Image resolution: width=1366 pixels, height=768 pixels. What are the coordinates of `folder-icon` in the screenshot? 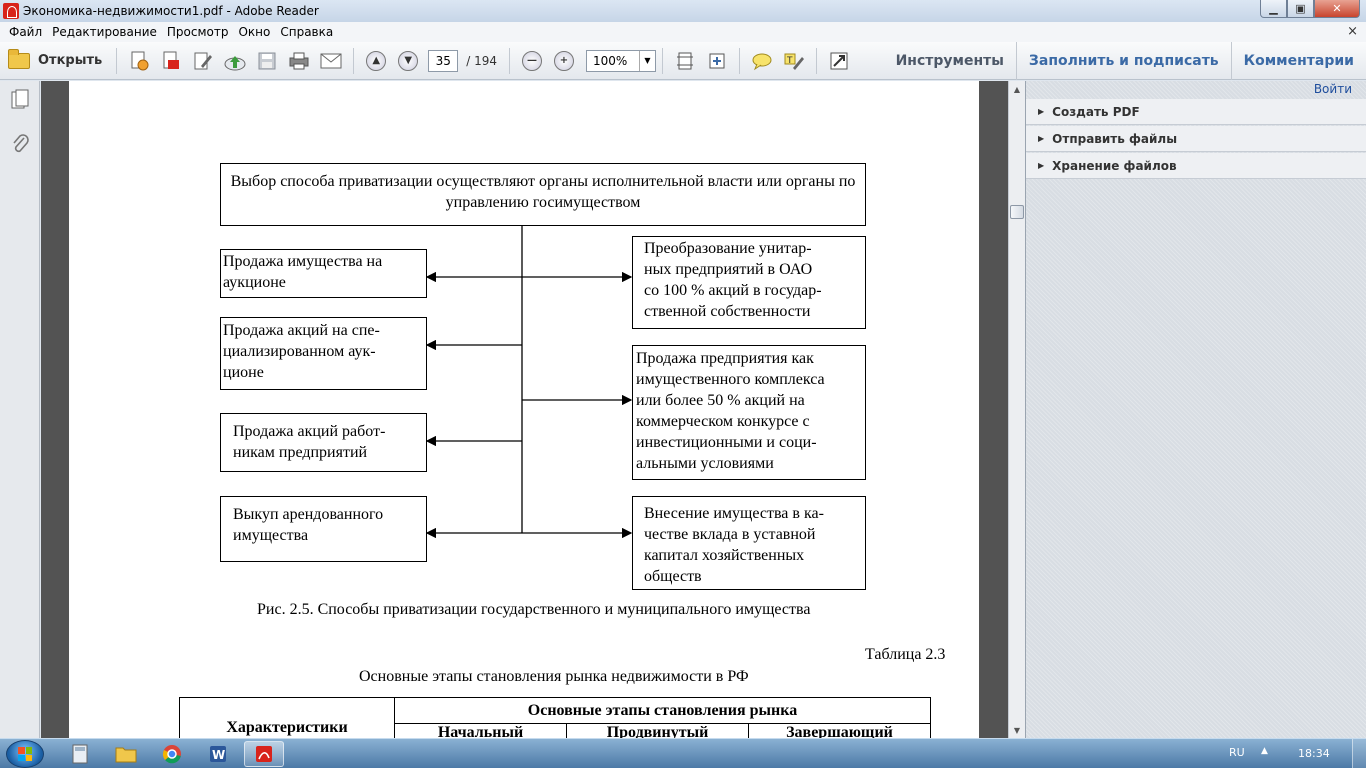 It's located at (126, 755).